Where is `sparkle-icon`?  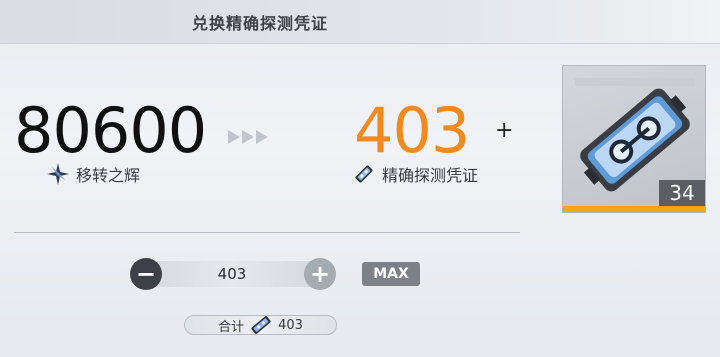 sparkle-icon is located at coordinates (58, 174).